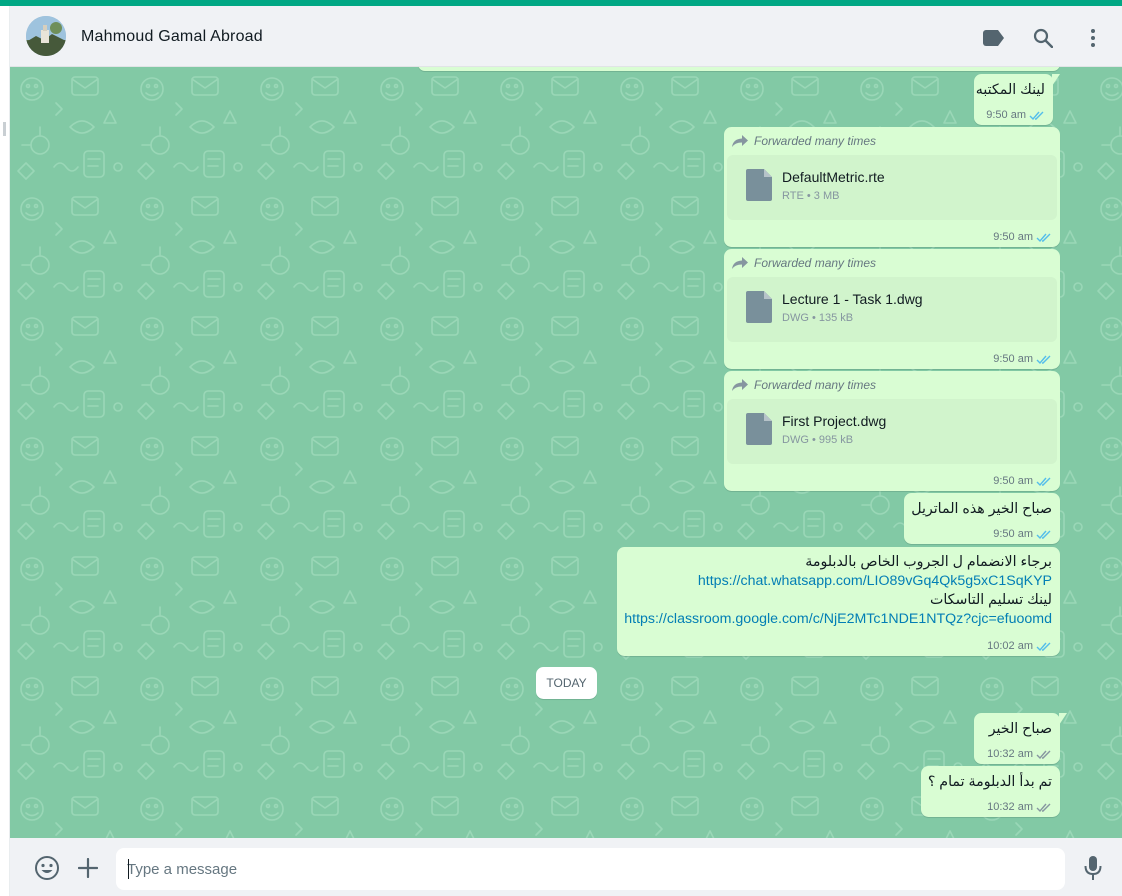 The width and height of the screenshot is (1122, 896). Describe the element at coordinates (989, 782) in the screenshot. I see `message-text: تم بدأ الدبلومة تمام ؟` at that location.